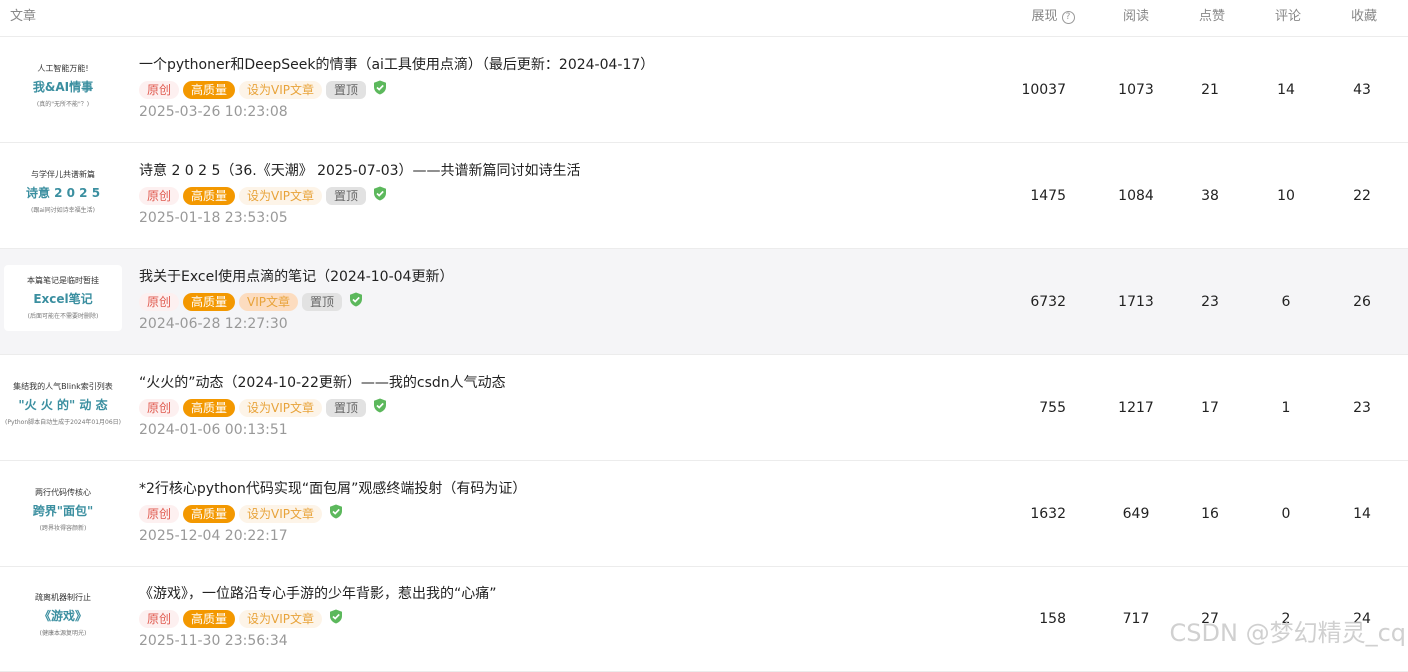 The width and height of the screenshot is (1408, 672). Describe the element at coordinates (1286, 408) in the screenshot. I see `comments-count: 1` at that location.